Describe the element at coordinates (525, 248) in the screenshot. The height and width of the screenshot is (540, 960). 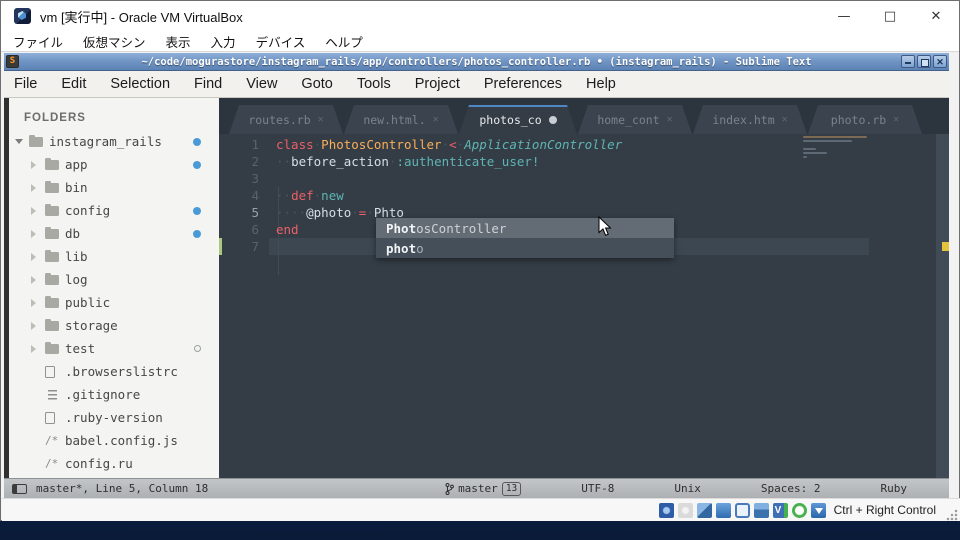
I see `autocomplete-item: phot o` at that location.